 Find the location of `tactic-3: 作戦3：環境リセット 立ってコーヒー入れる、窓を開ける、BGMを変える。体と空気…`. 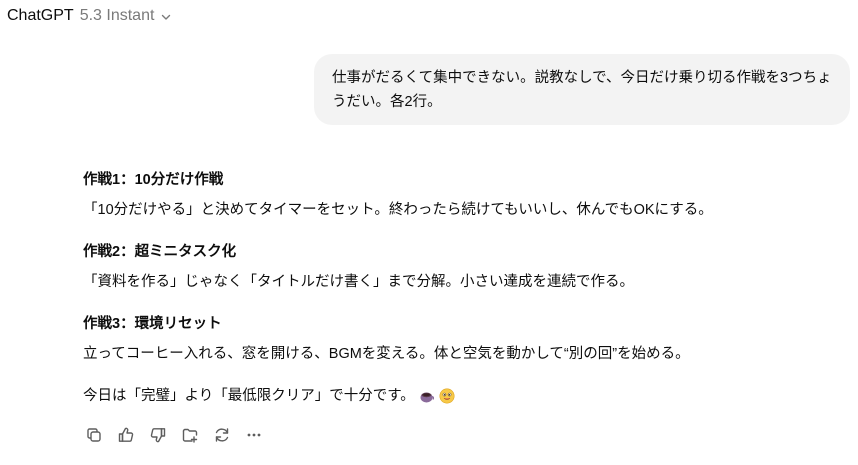

tactic-3: 作戦3：環境リセット 立ってコーヒー入れる、窓を開ける、BGMを変える。体と空気… is located at coordinates (433, 339).